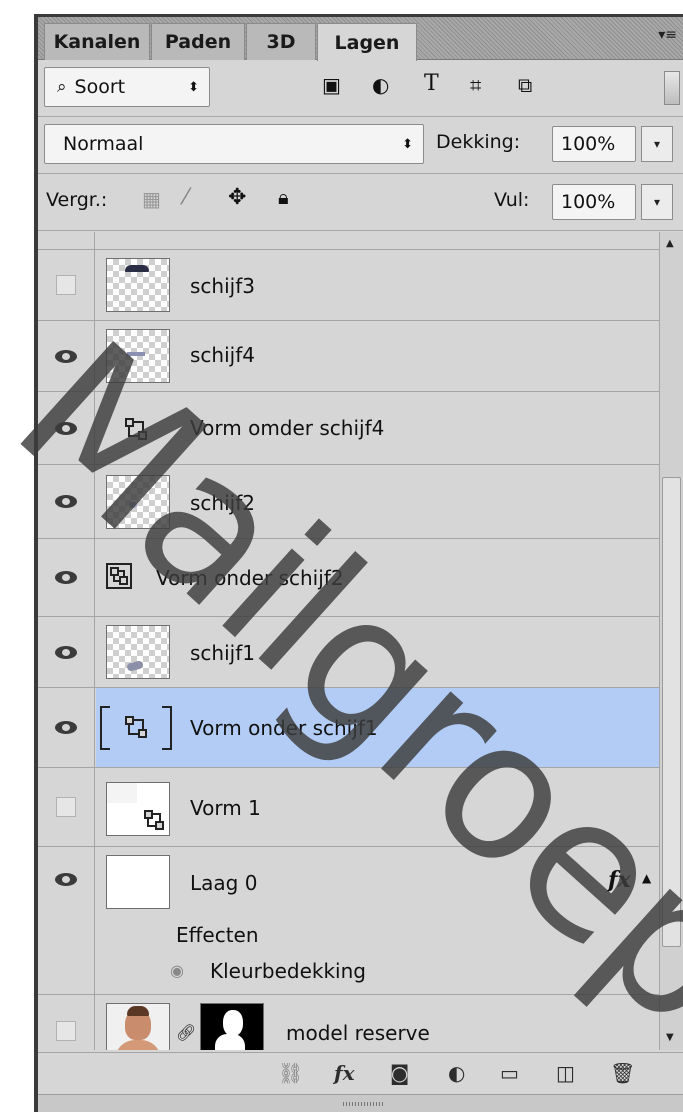 The height and width of the screenshot is (1116, 683). What do you see at coordinates (399, 1073) in the screenshot?
I see `add-mask-icon: ◙` at bounding box center [399, 1073].